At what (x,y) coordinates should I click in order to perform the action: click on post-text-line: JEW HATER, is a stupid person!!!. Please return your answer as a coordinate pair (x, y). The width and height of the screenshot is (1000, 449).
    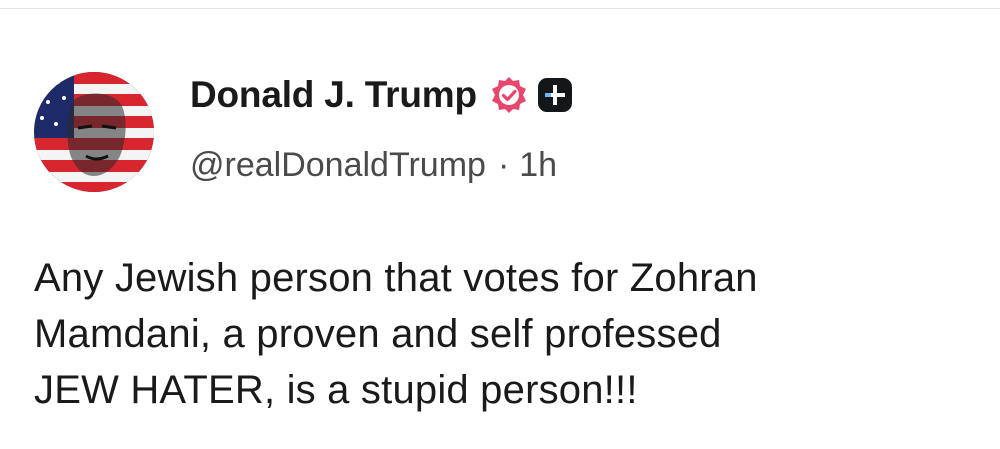
    Looking at the image, I should click on (336, 390).